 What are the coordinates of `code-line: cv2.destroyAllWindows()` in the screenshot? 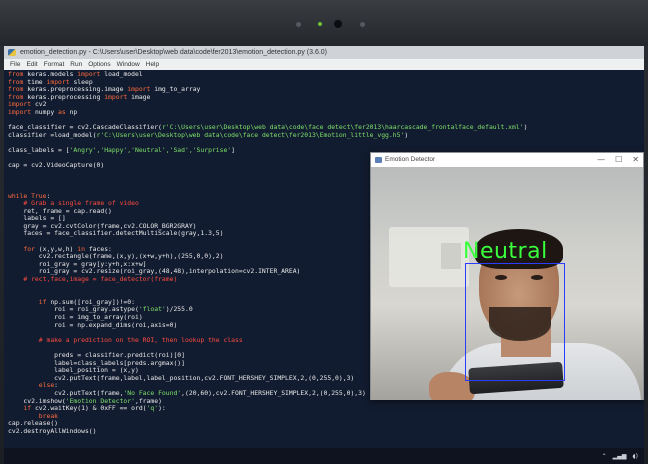 It's located at (326, 432).